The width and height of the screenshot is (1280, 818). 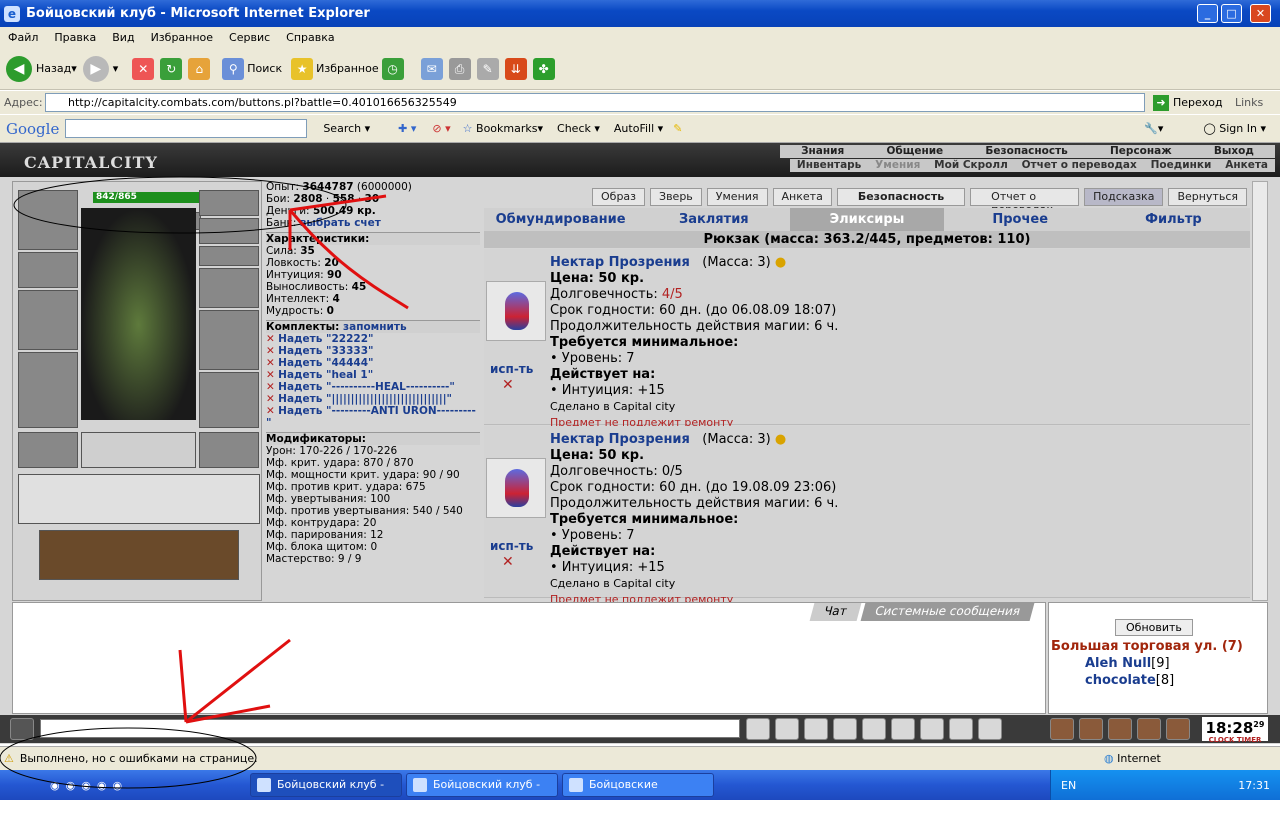 I want to click on signin-button: ◯ Sign In ▾, so click(x=1234, y=128).